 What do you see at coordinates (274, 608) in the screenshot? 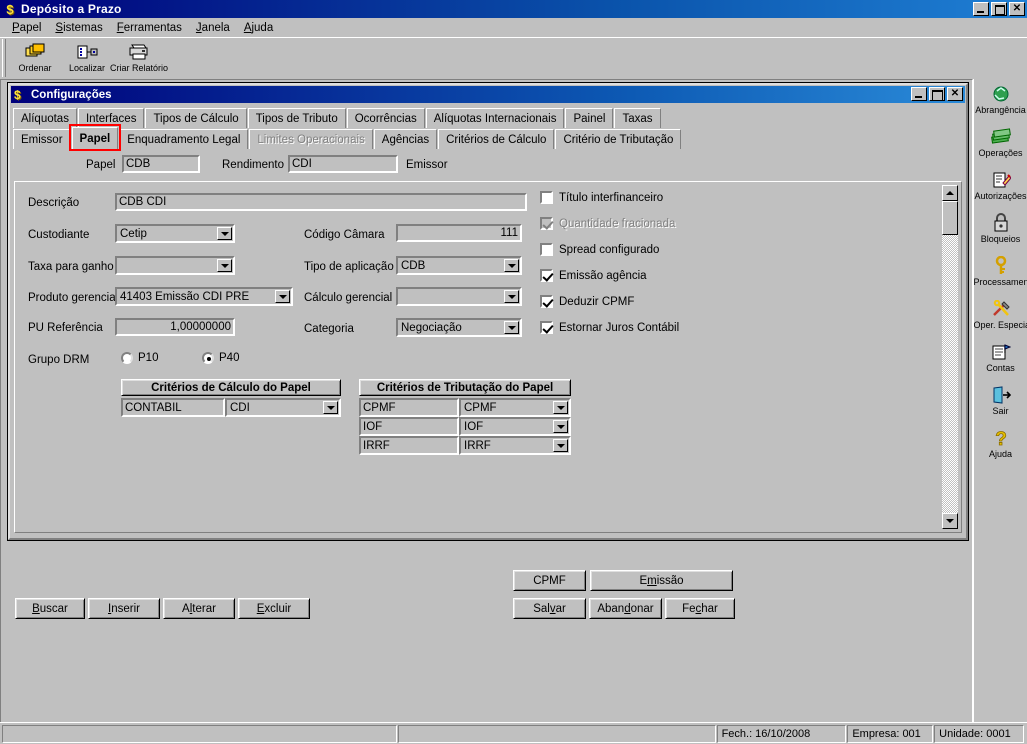
I see `excluir-button: Excluir` at bounding box center [274, 608].